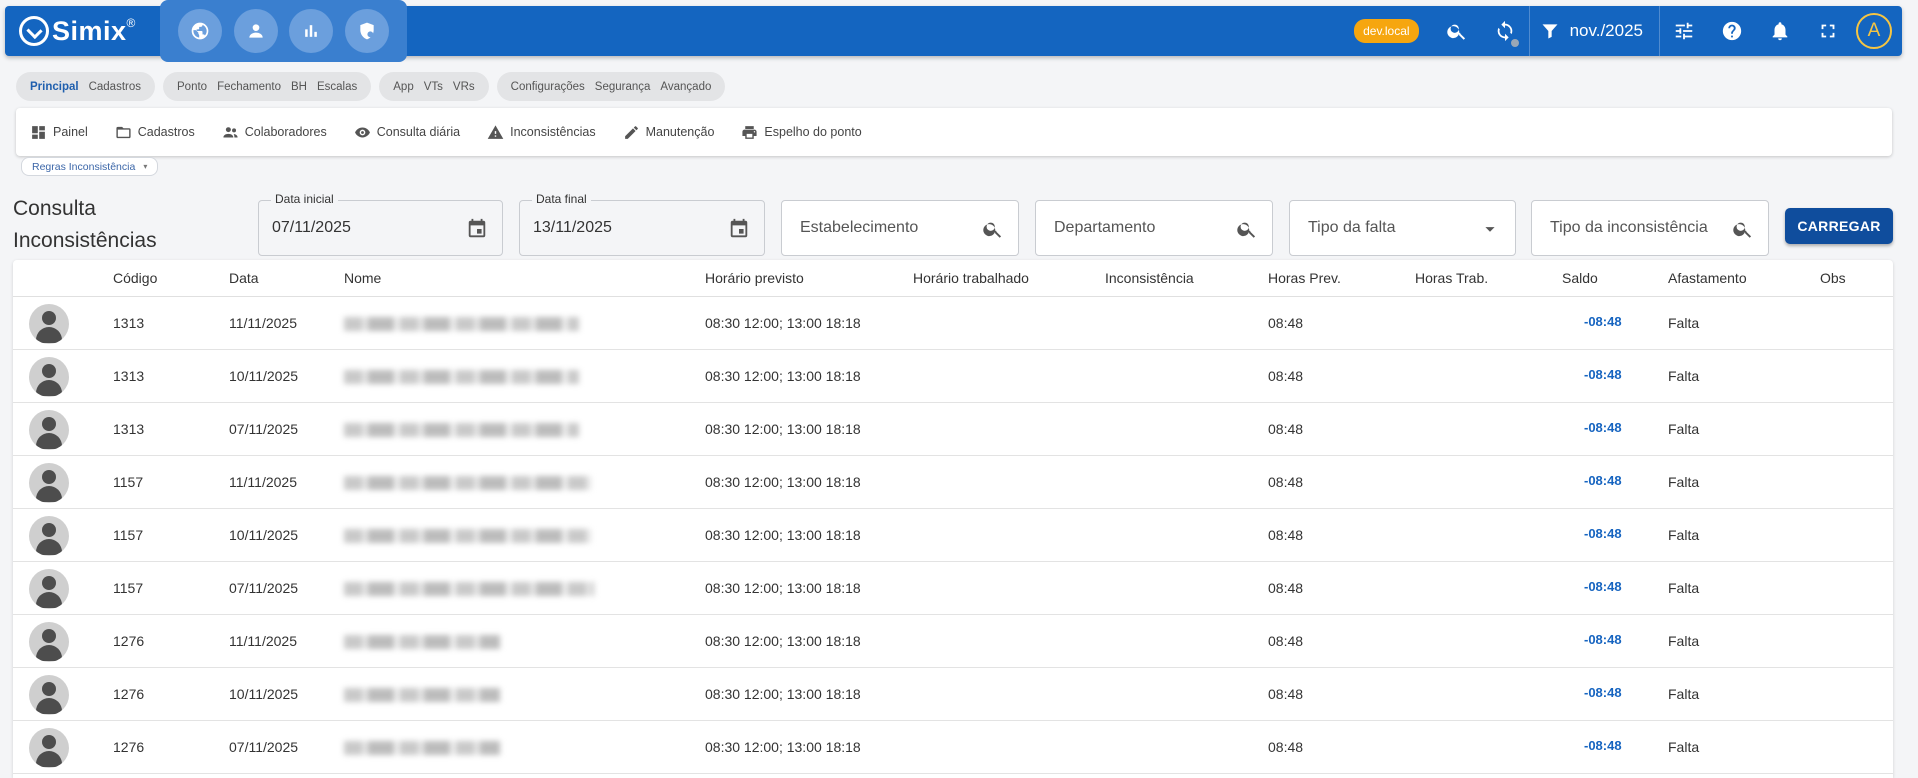 The width and height of the screenshot is (1918, 778). Describe the element at coordinates (59, 132) in the screenshot. I see `menu-item-painel: Painel` at that location.